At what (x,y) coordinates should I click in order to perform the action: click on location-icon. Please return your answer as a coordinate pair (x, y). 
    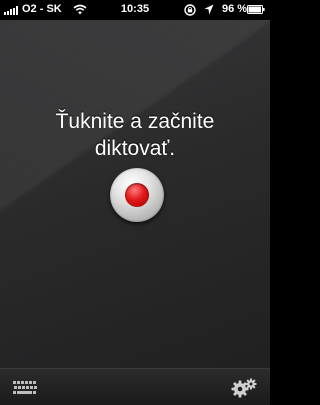
    Looking at the image, I should click on (209, 9).